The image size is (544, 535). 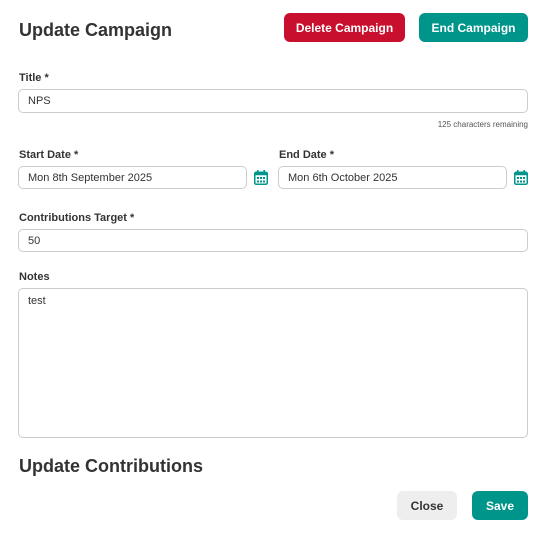 What do you see at coordinates (77, 218) in the screenshot?
I see `contributions-target-label: Contributions Target *` at bounding box center [77, 218].